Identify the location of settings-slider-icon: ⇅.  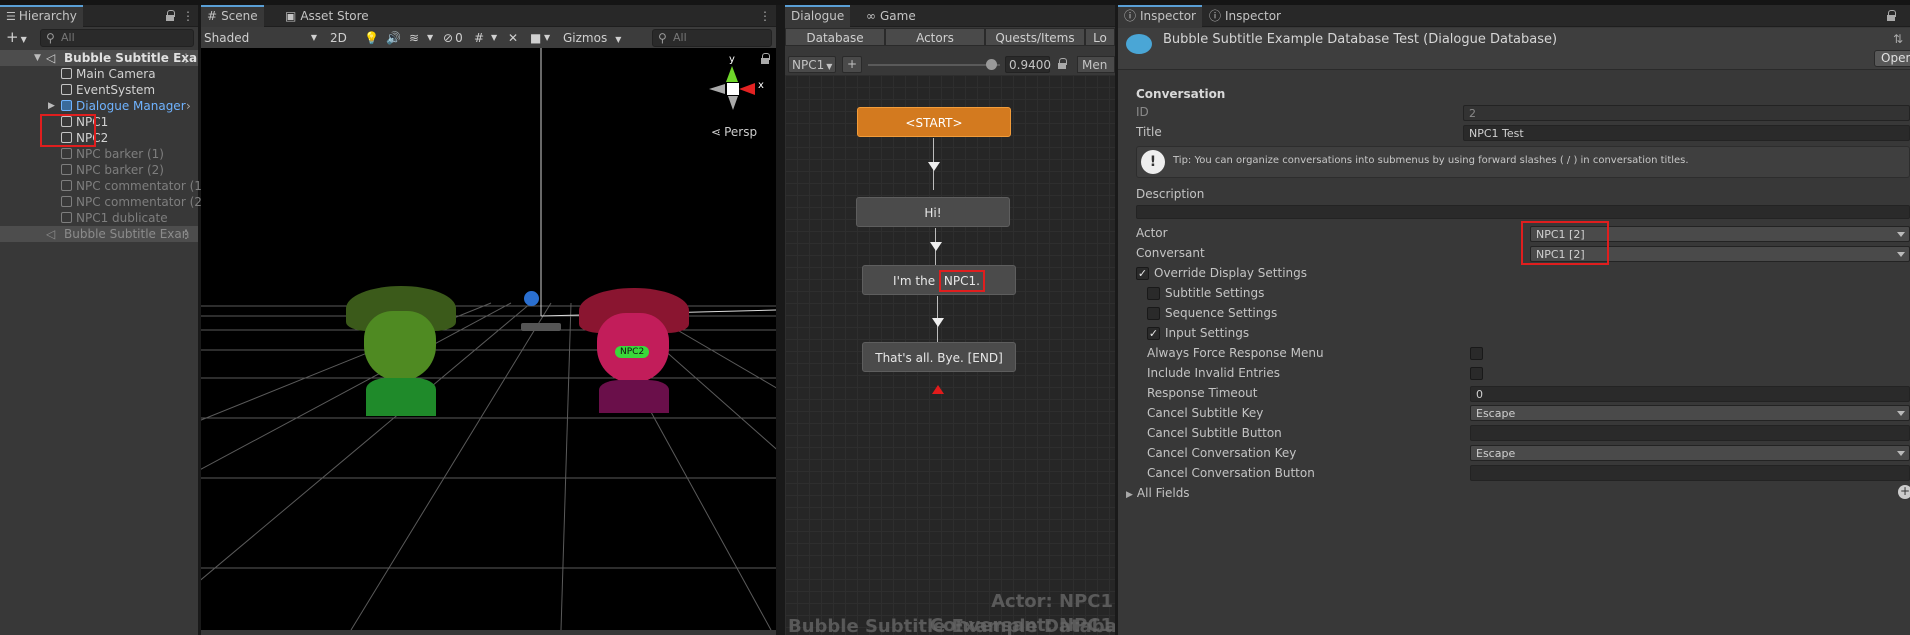
(1898, 39).